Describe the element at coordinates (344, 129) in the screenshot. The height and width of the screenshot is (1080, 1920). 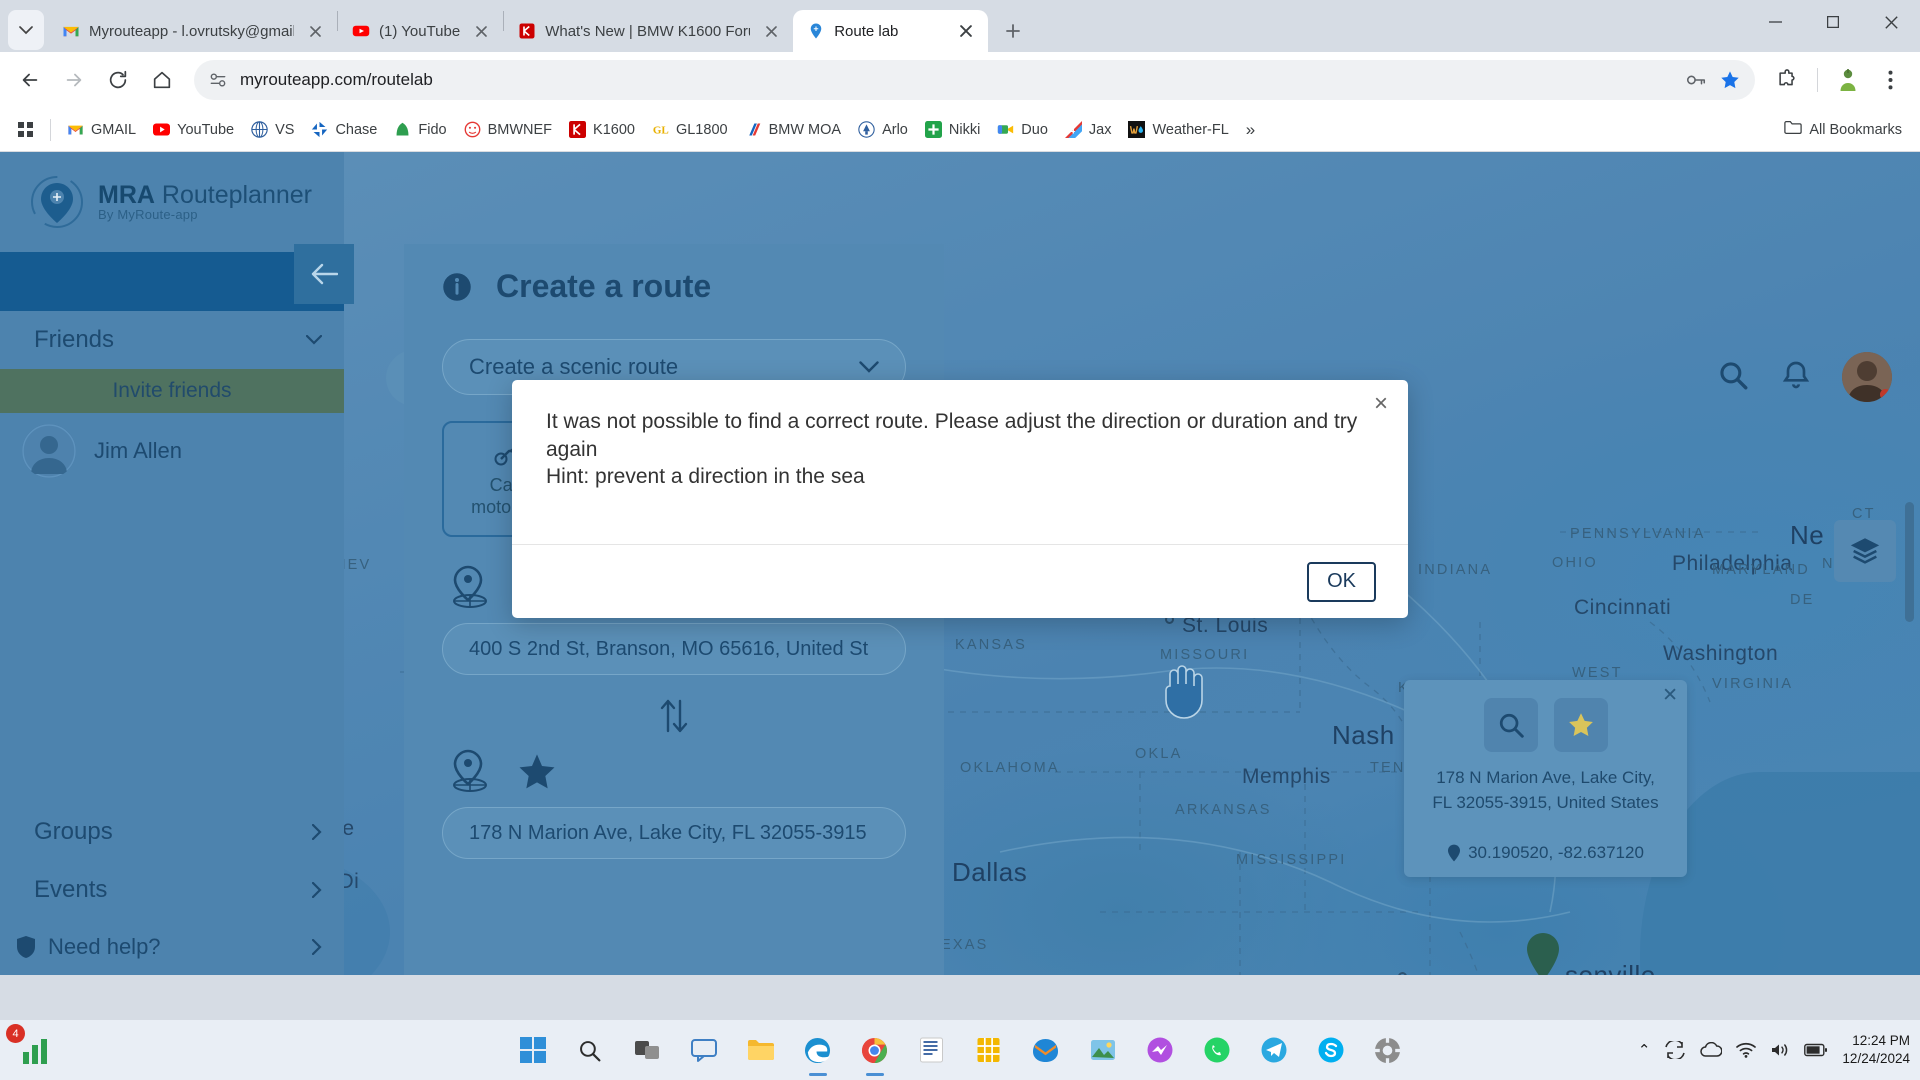
I see `bookmark-chase: Chase` at that location.